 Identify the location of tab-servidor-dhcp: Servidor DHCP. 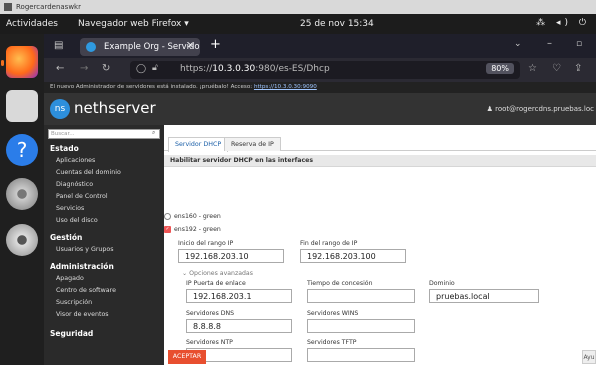
(198, 144).